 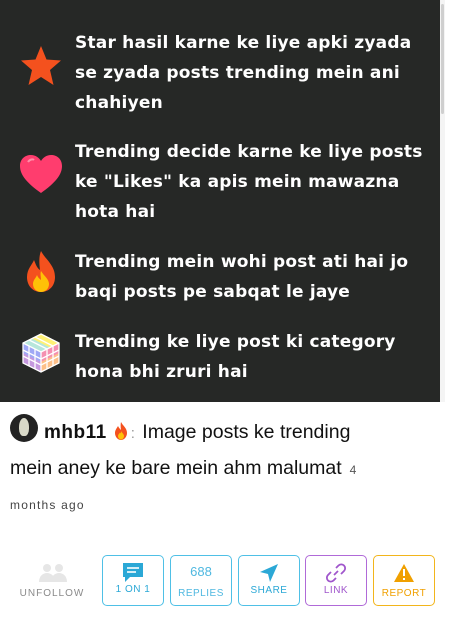 What do you see at coordinates (41, 65) in the screenshot?
I see `star-icon` at bounding box center [41, 65].